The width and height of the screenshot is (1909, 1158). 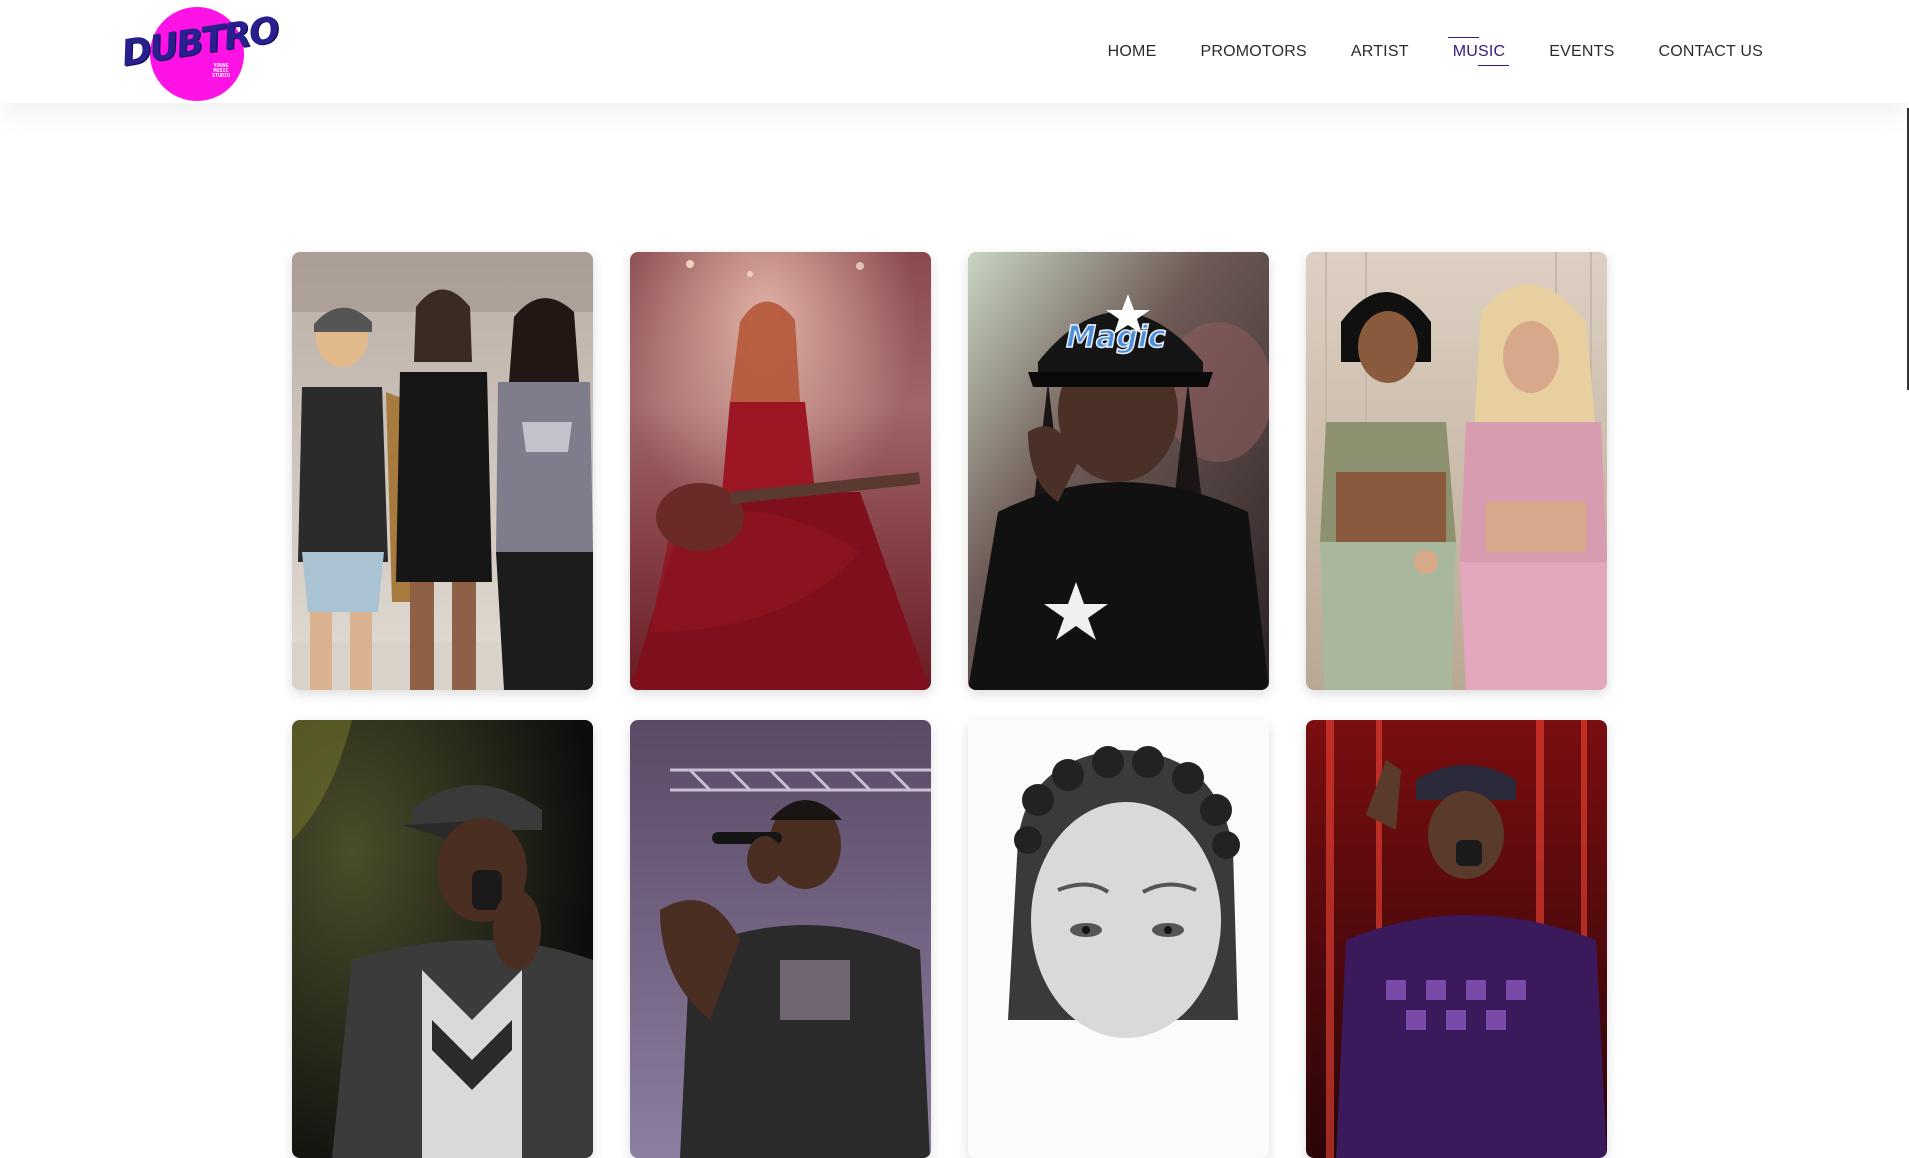 I want to click on performer-red-stage-lights-photo, so click(x=1456, y=939).